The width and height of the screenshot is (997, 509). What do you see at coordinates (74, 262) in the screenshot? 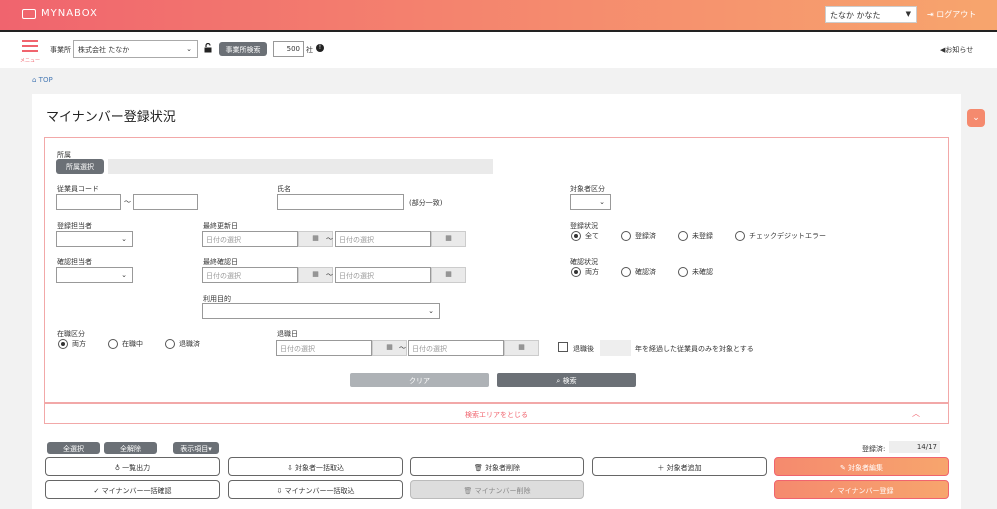
I see `confirm-person-label: 確認担当者` at bounding box center [74, 262].